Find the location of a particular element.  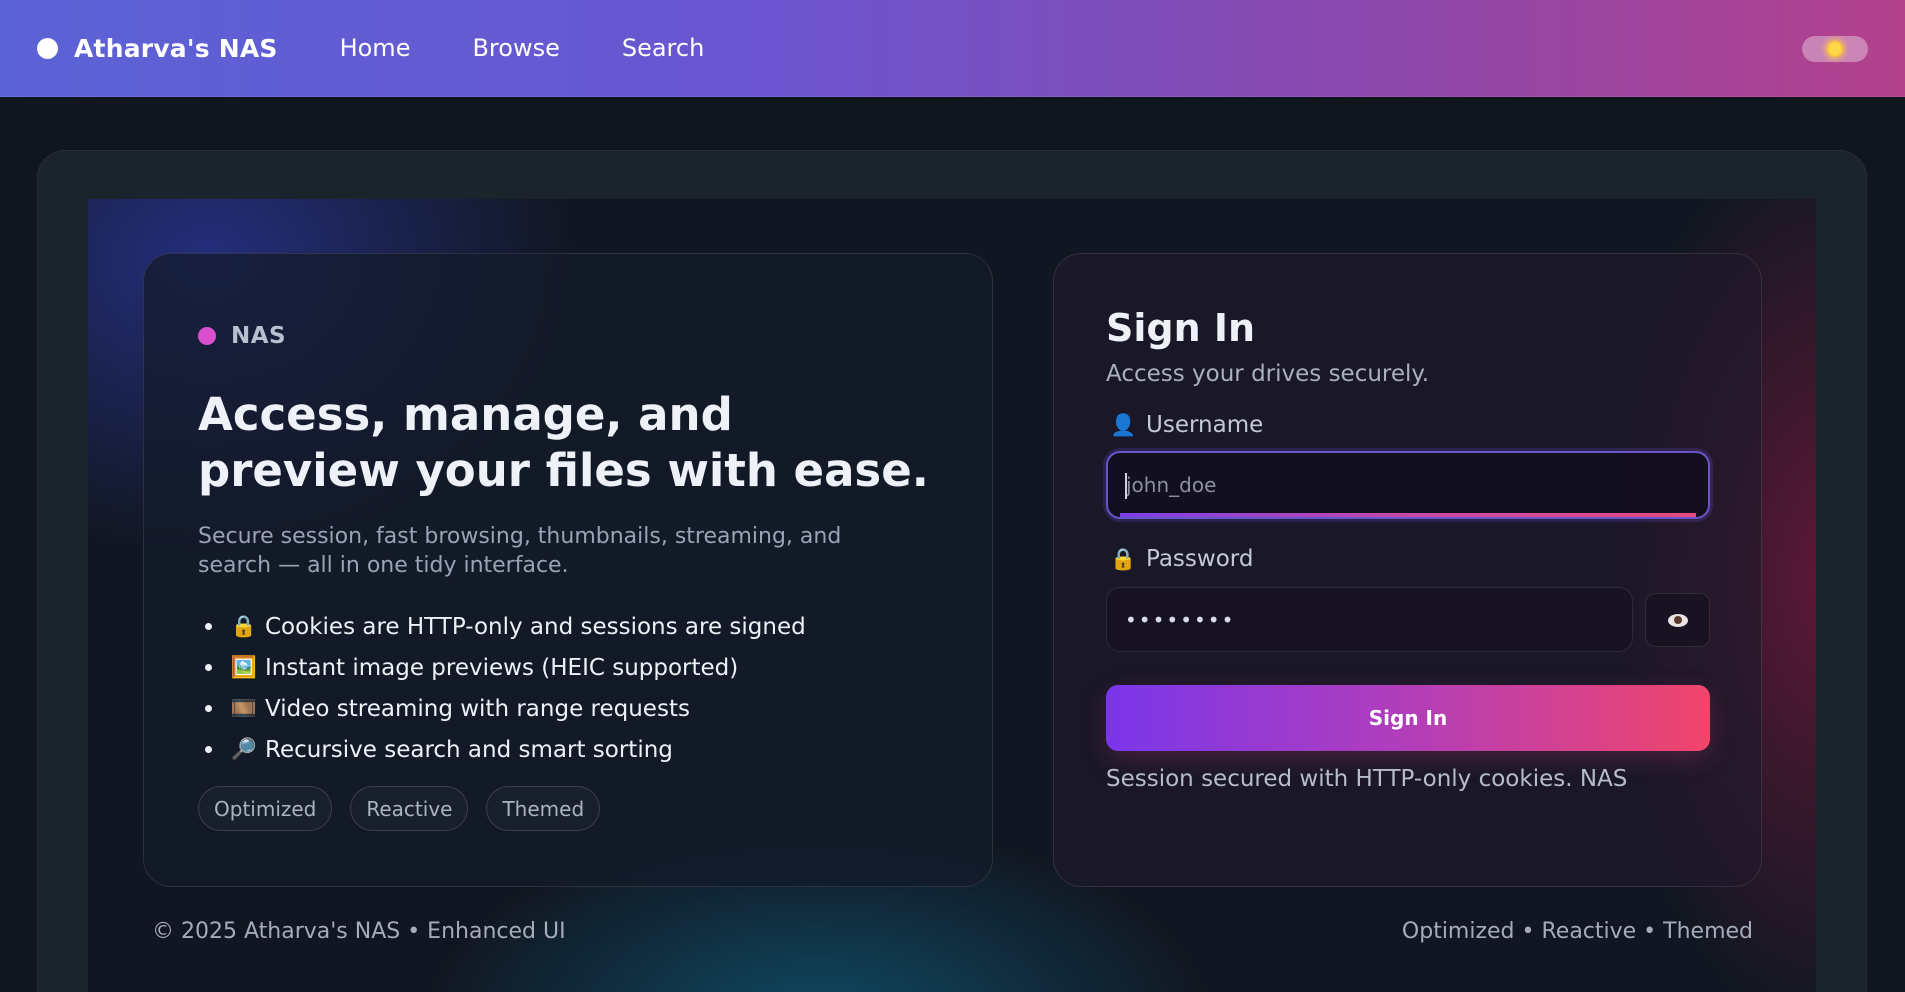

brand-name: Atharva's NAS is located at coordinates (176, 48).